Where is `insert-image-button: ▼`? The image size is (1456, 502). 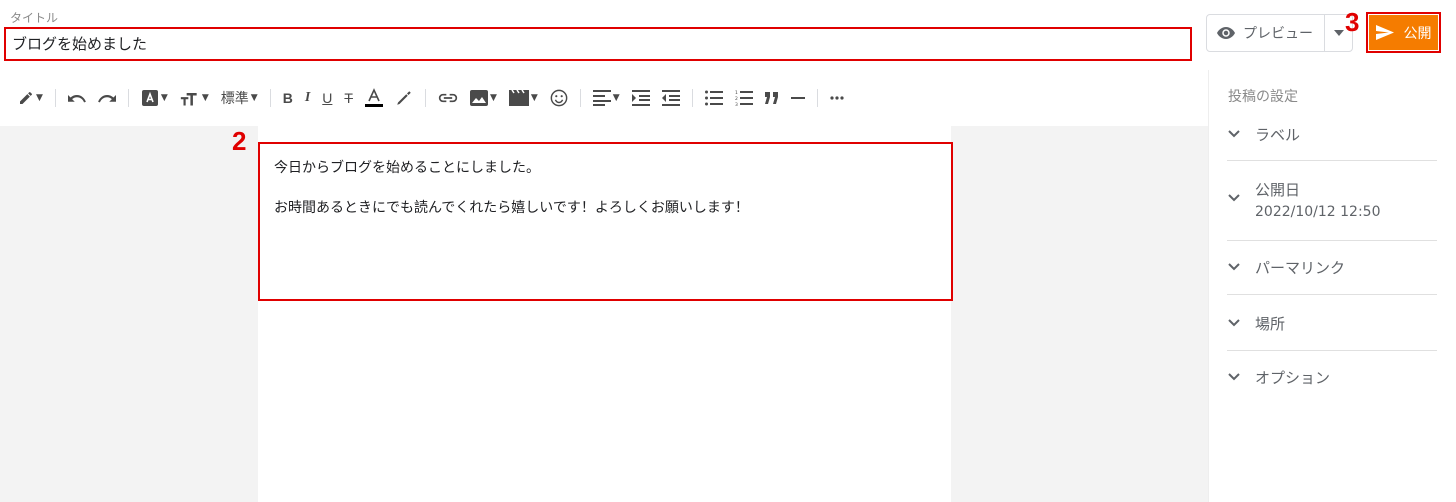 insert-image-button: ▼ is located at coordinates (483, 98).